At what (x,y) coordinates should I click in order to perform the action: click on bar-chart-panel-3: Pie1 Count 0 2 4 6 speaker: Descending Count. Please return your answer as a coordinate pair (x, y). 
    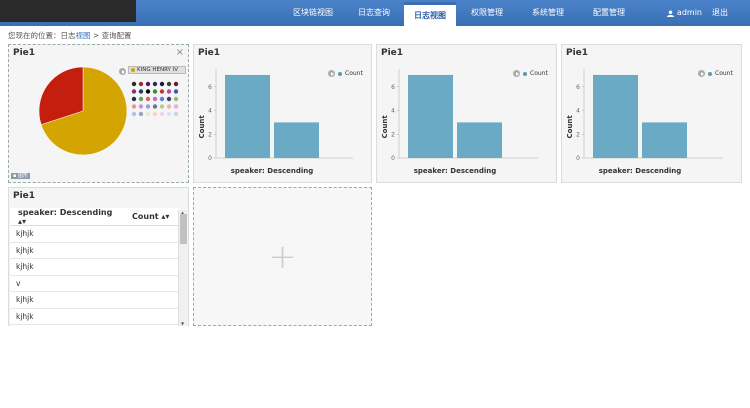
    Looking at the image, I should click on (651, 113).